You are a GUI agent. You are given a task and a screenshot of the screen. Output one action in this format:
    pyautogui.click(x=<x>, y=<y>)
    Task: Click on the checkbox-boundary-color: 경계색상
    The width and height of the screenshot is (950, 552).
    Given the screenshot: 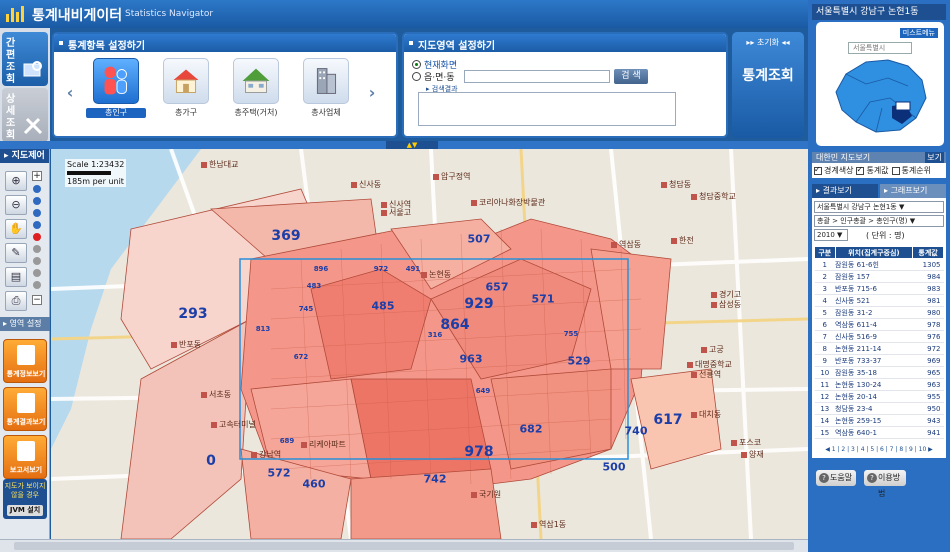 What is the action you would take?
    pyautogui.click(x=833, y=170)
    